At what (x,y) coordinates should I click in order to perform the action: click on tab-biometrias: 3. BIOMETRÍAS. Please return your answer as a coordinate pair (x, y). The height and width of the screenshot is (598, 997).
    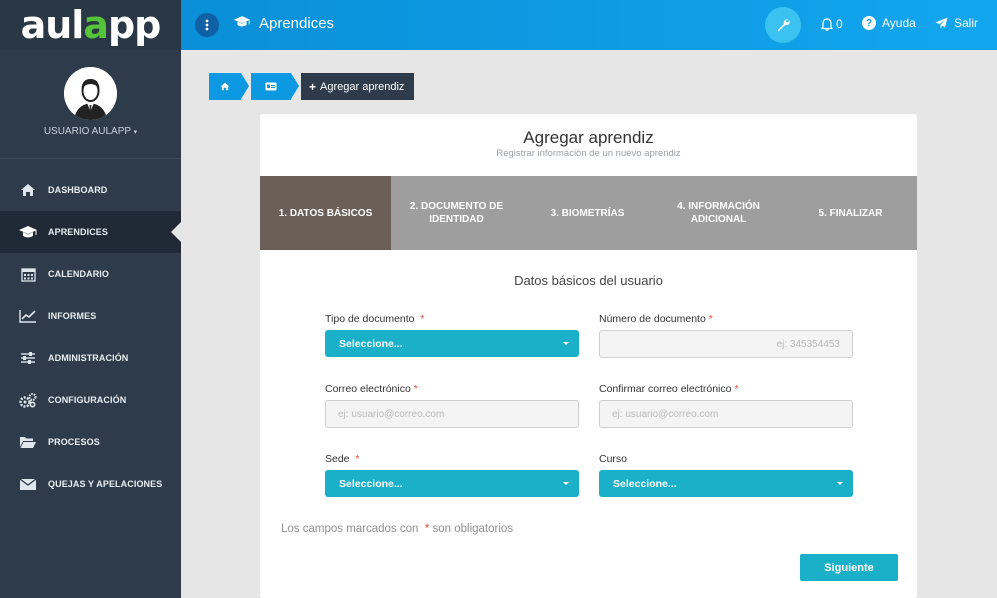
    Looking at the image, I should click on (587, 213).